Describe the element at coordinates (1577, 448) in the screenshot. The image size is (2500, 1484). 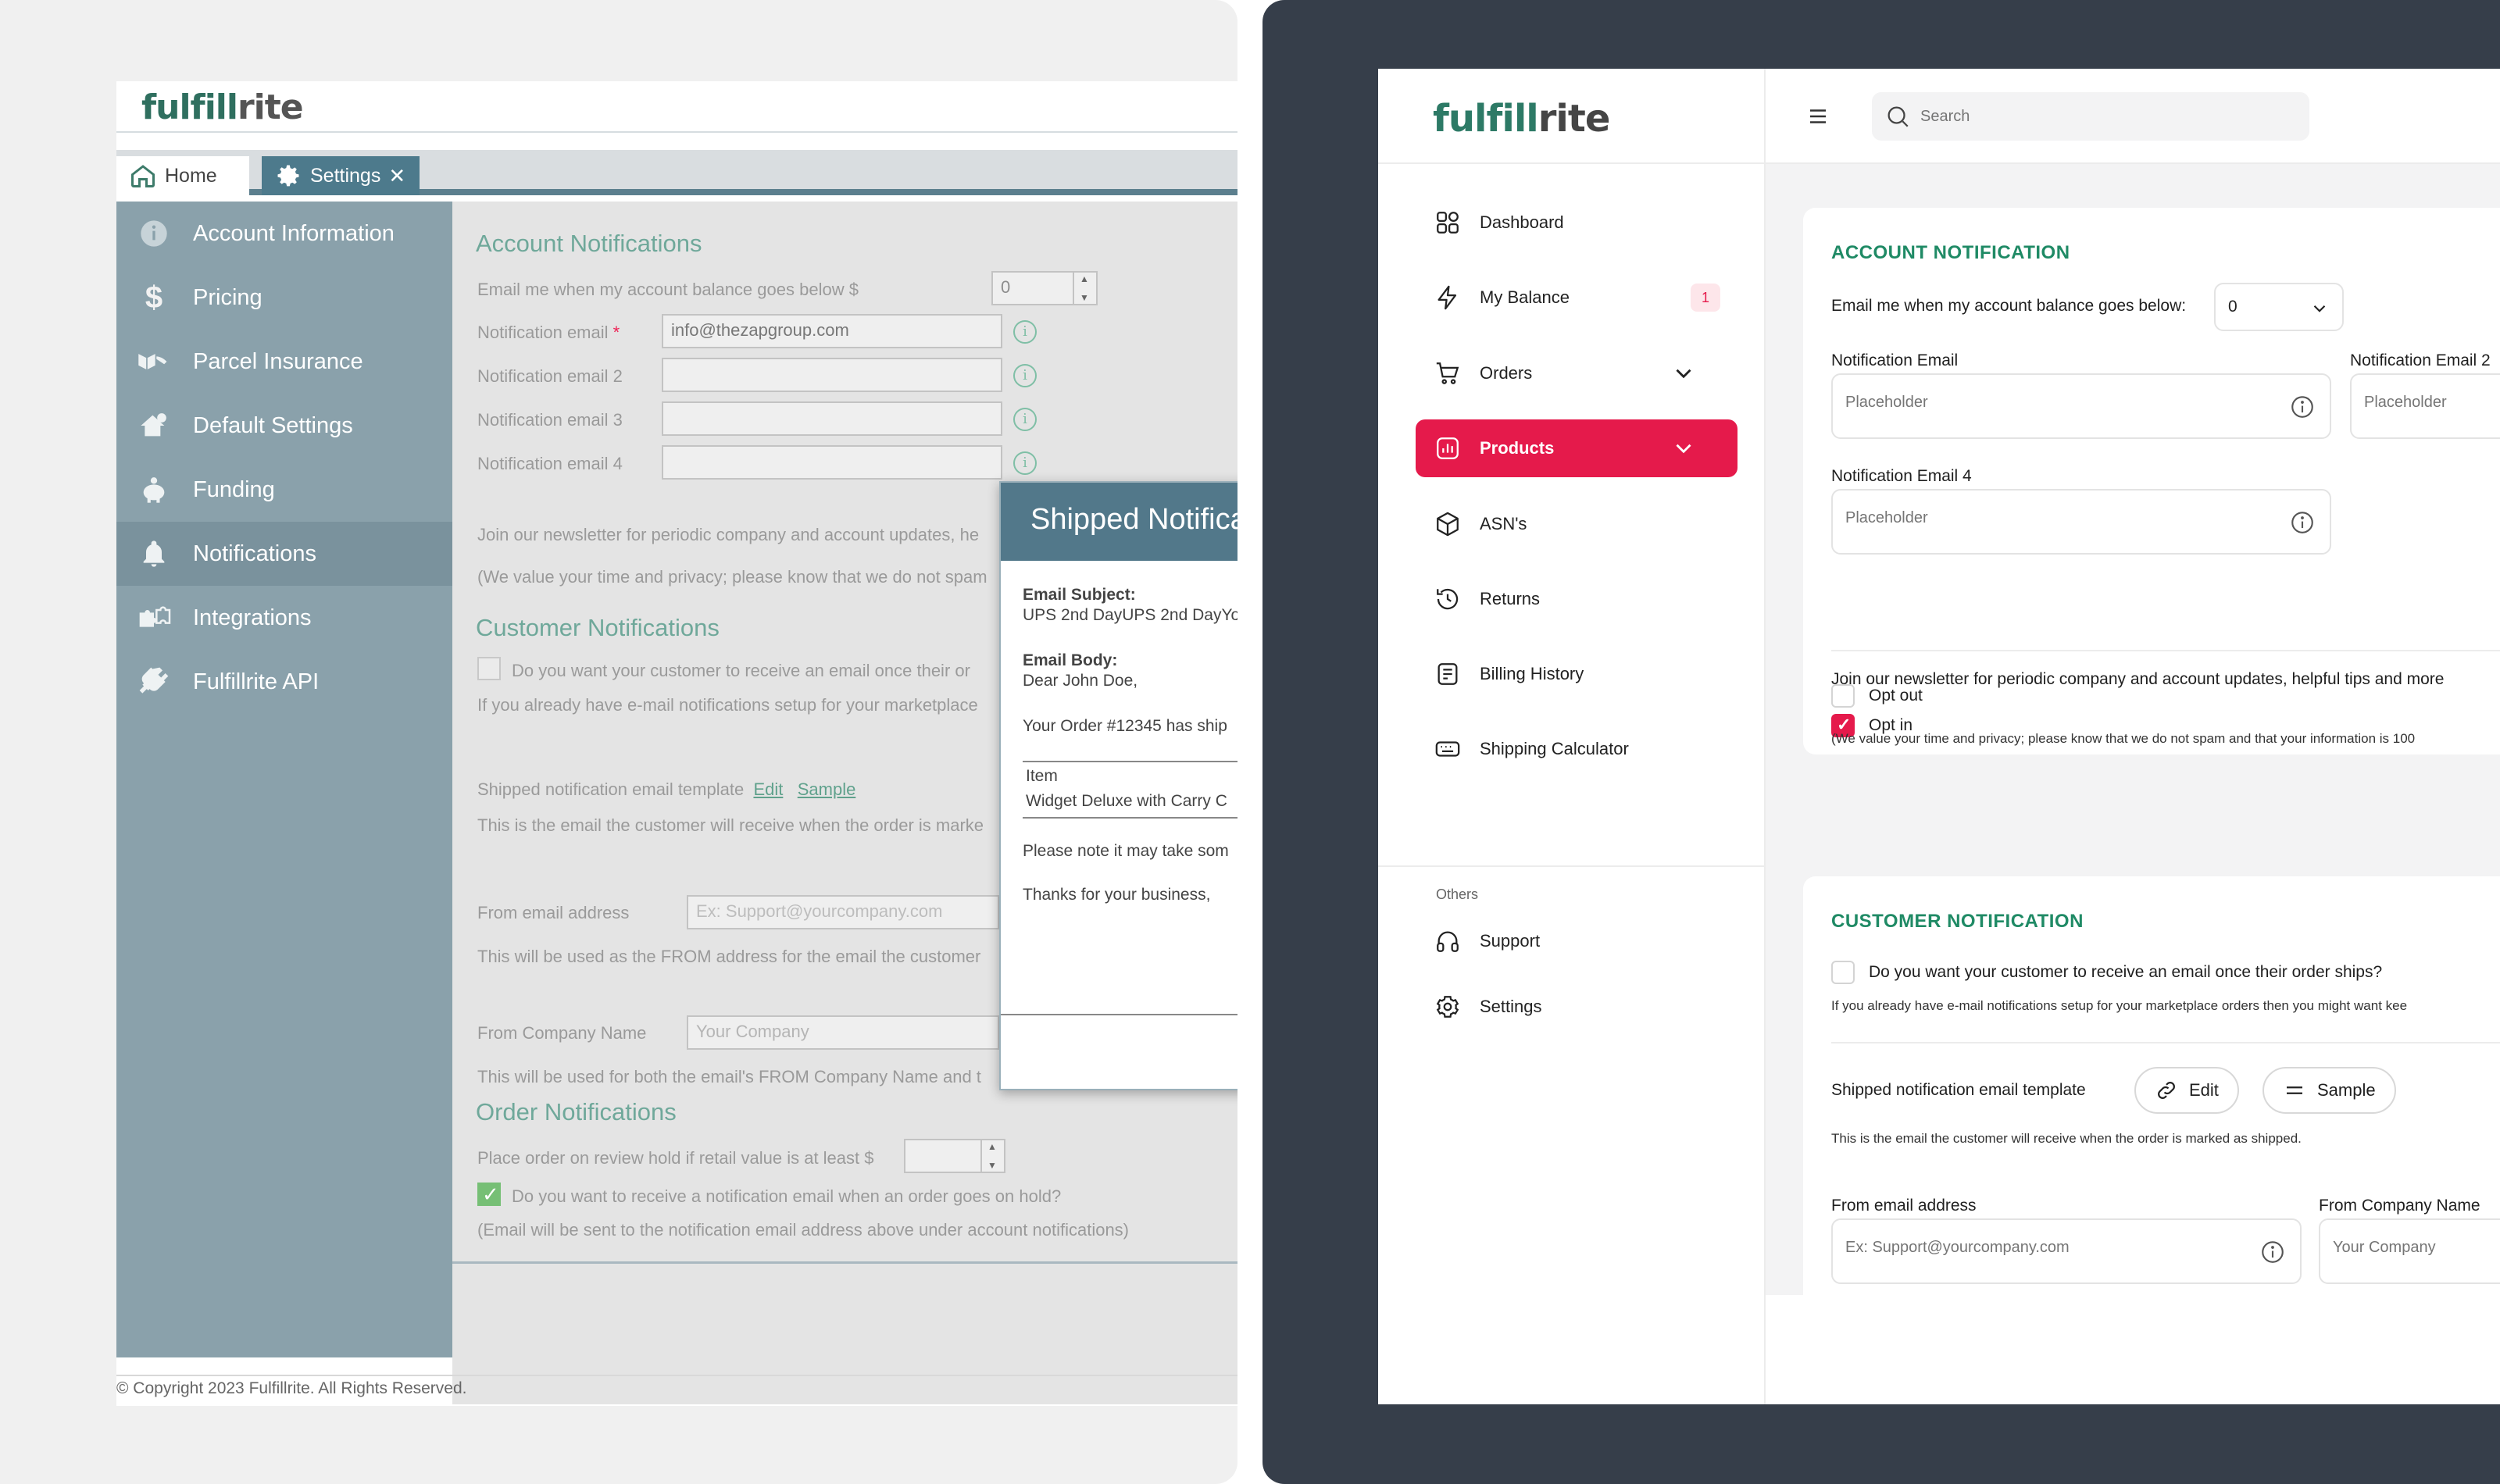
I see `nav-products: Products` at that location.